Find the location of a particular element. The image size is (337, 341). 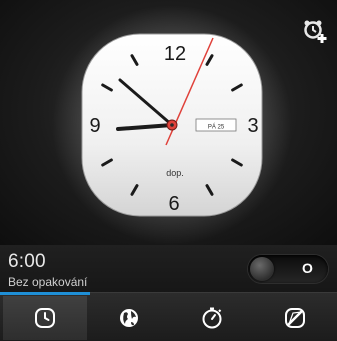

alarm-repeat-label: Bez opakování is located at coordinates (48, 282).